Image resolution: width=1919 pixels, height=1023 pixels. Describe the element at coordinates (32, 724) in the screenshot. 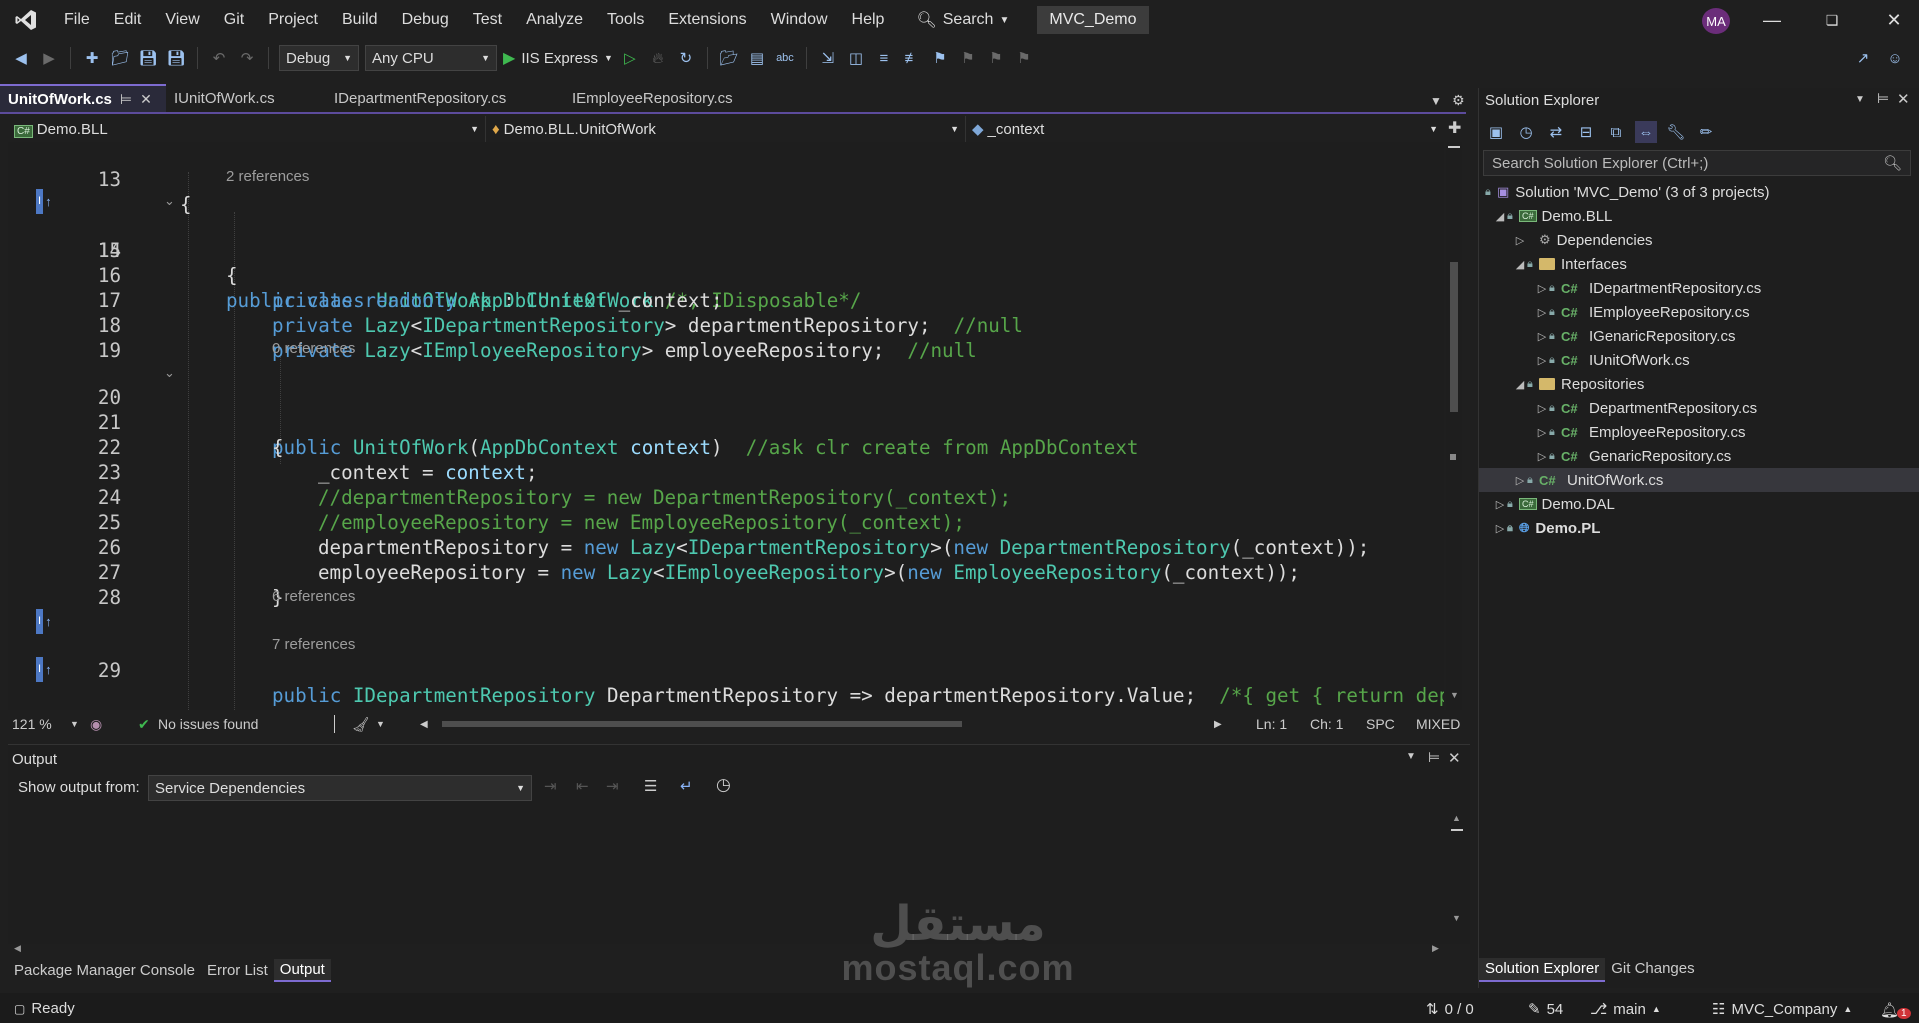

I see `zoom-level: 121 %` at that location.